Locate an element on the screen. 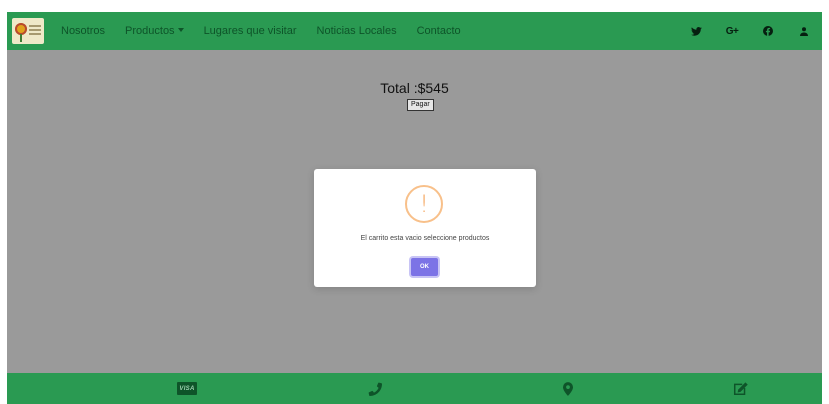 The width and height of the screenshot is (829, 404). warning-icon: ! is located at coordinates (424, 204).